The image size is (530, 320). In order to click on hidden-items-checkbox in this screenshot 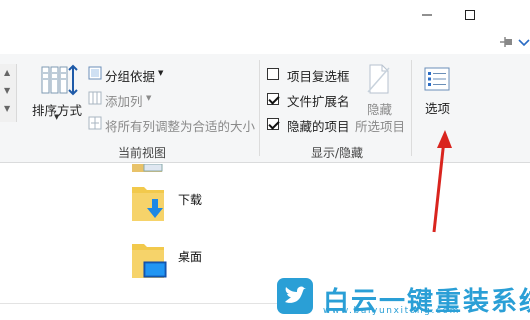, I will do `click(273, 124)`.